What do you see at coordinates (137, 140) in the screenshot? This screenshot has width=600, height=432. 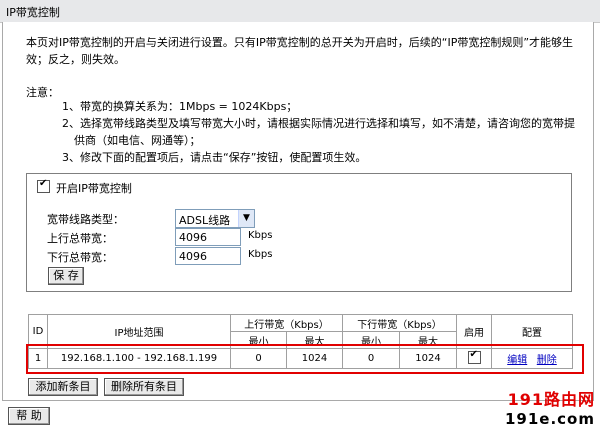 I see `note-item: 供商（如电信、网通等）；` at bounding box center [137, 140].